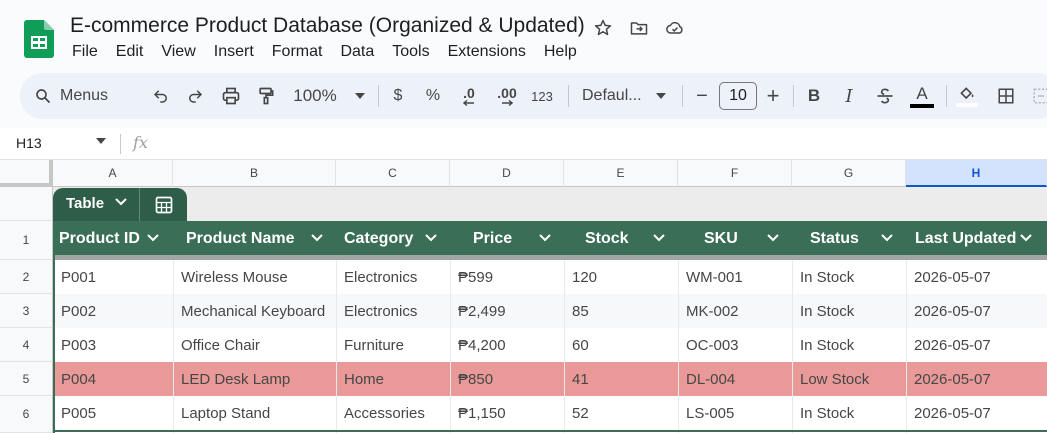  Describe the element at coordinates (735, 413) in the screenshot. I see `cell-sku: LS-005` at that location.